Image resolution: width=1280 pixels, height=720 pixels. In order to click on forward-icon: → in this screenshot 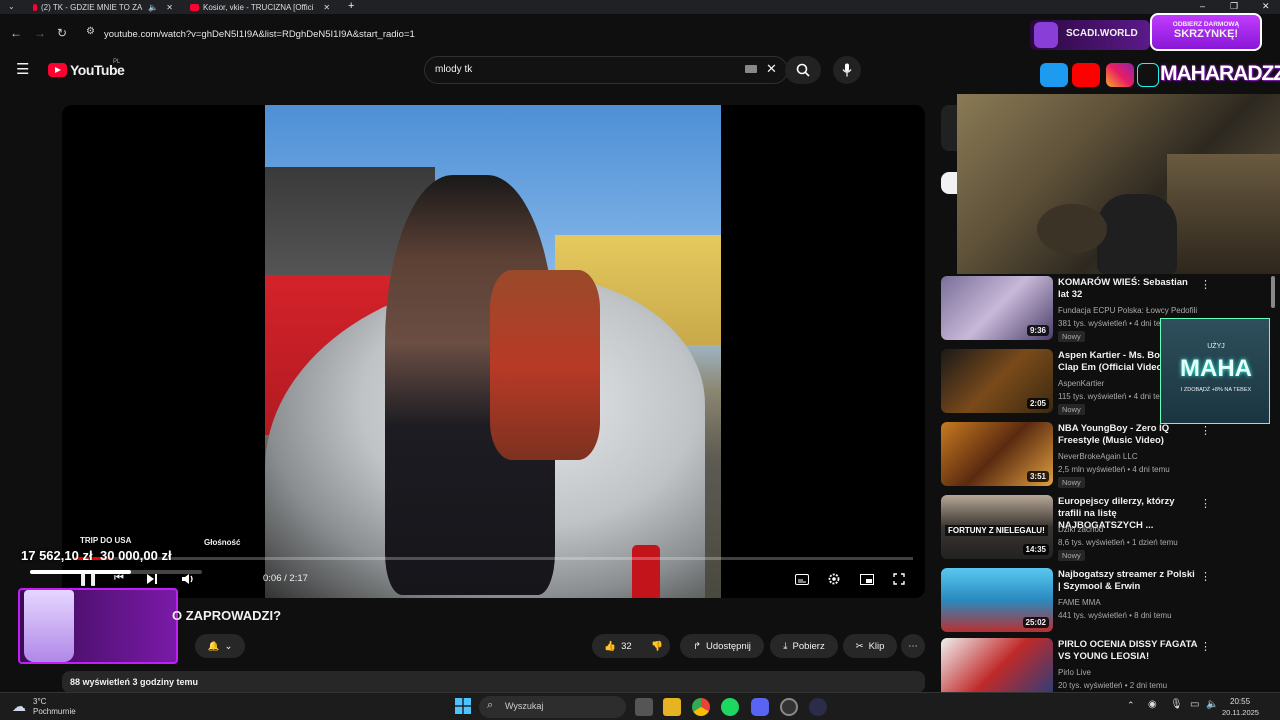, I will do `click(40, 33)`.